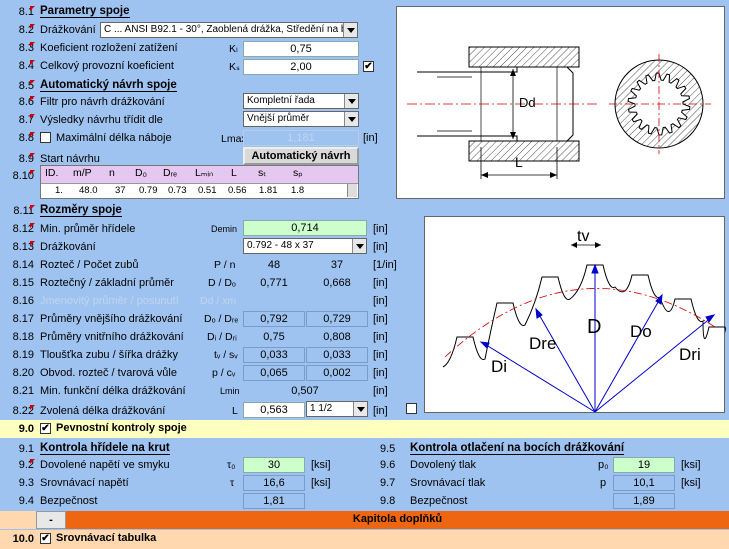 Image resolution: width=729 pixels, height=549 pixels. What do you see at coordinates (519, 162) in the screenshot?
I see `dim-label-l: L` at bounding box center [519, 162].